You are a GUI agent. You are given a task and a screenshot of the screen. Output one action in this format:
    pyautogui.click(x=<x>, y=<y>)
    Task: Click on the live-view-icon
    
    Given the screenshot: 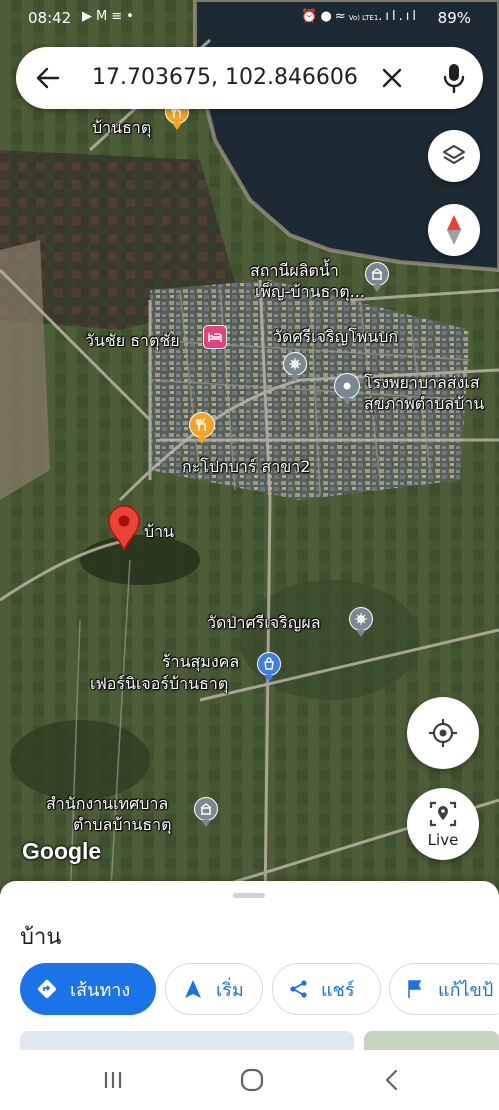 What is the action you would take?
    pyautogui.click(x=443, y=814)
    